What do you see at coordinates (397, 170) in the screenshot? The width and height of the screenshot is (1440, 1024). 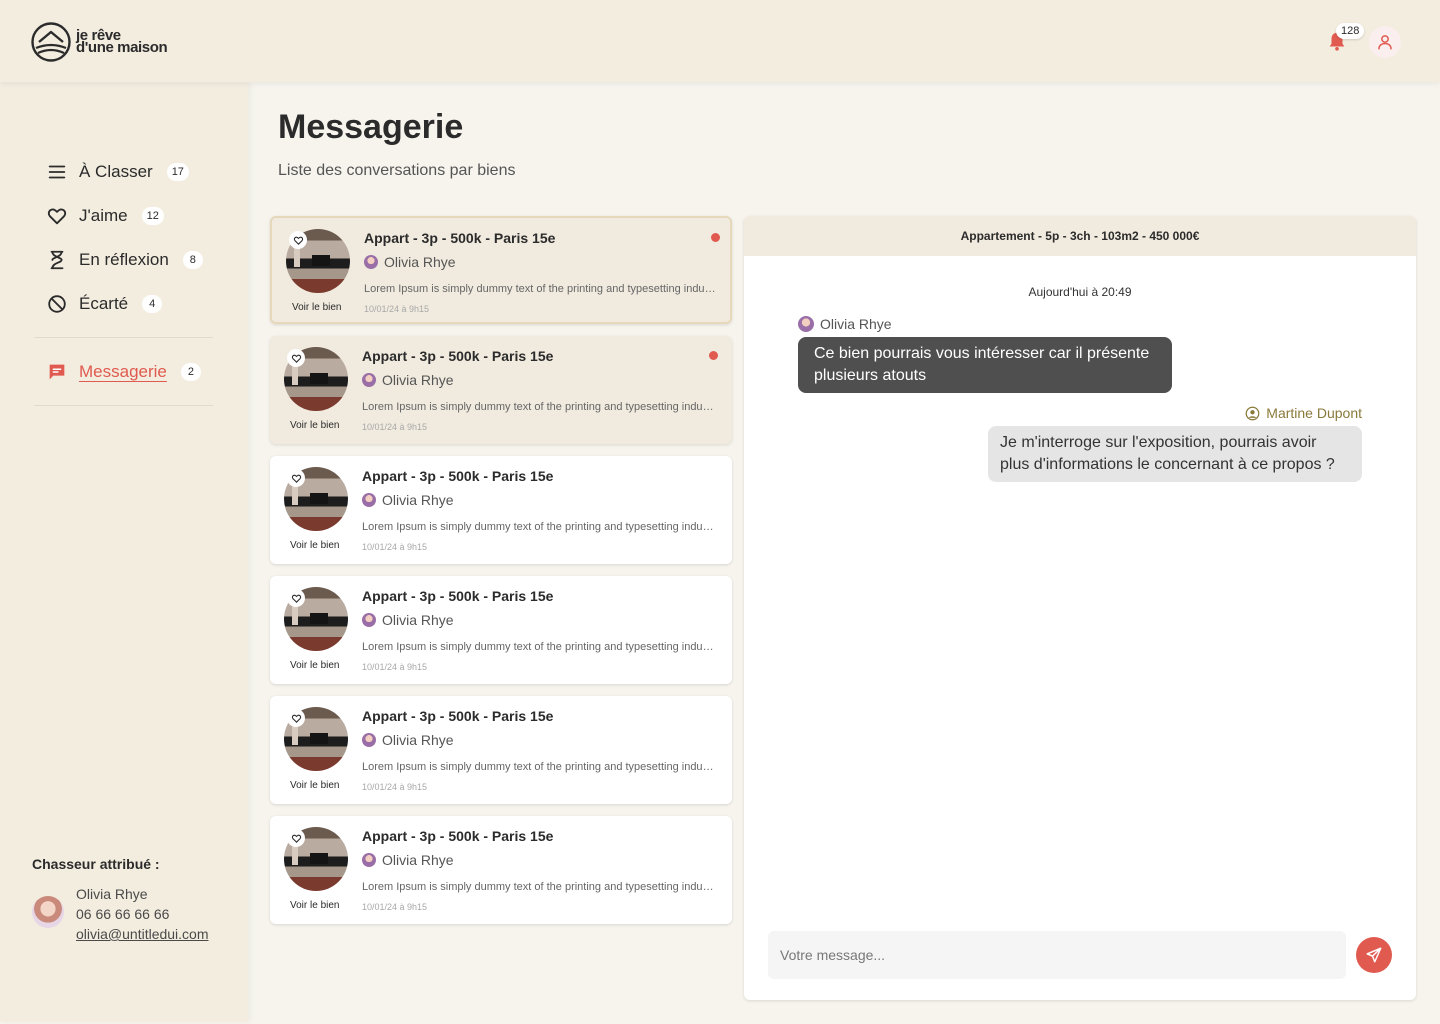 I see `page-subtitle: Liste des conversations par biens` at bounding box center [397, 170].